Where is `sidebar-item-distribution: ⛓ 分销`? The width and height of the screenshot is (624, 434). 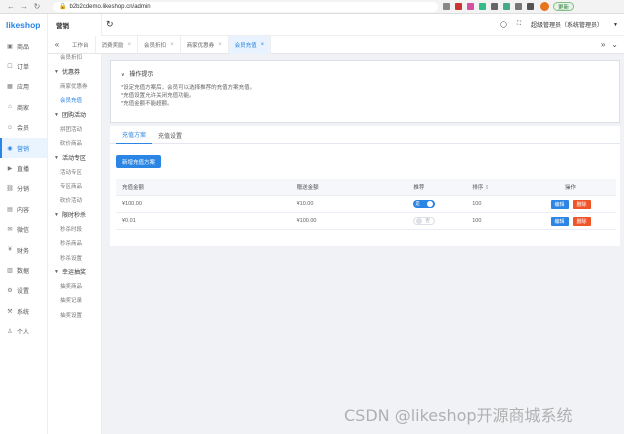
sidebar-item-distribution: ⛓ 分销 is located at coordinates (23, 189).